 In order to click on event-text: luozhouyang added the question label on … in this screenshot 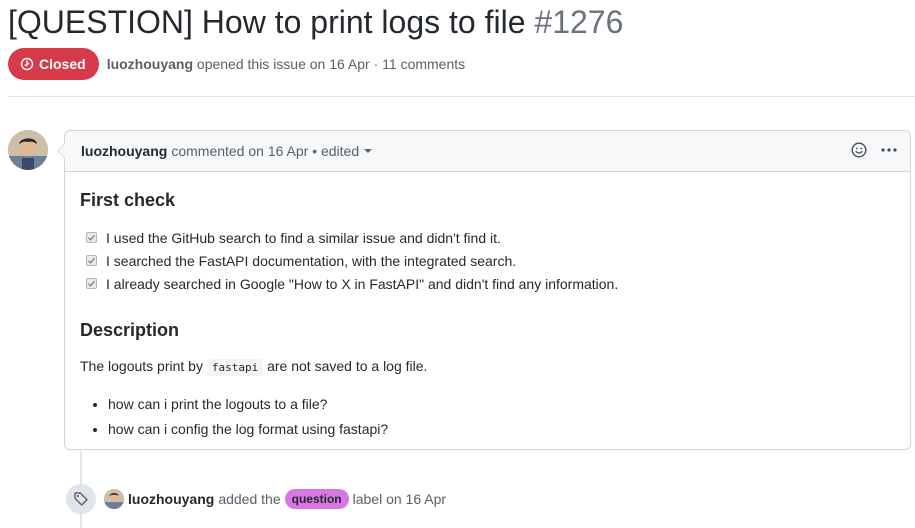, I will do `click(287, 499)`.